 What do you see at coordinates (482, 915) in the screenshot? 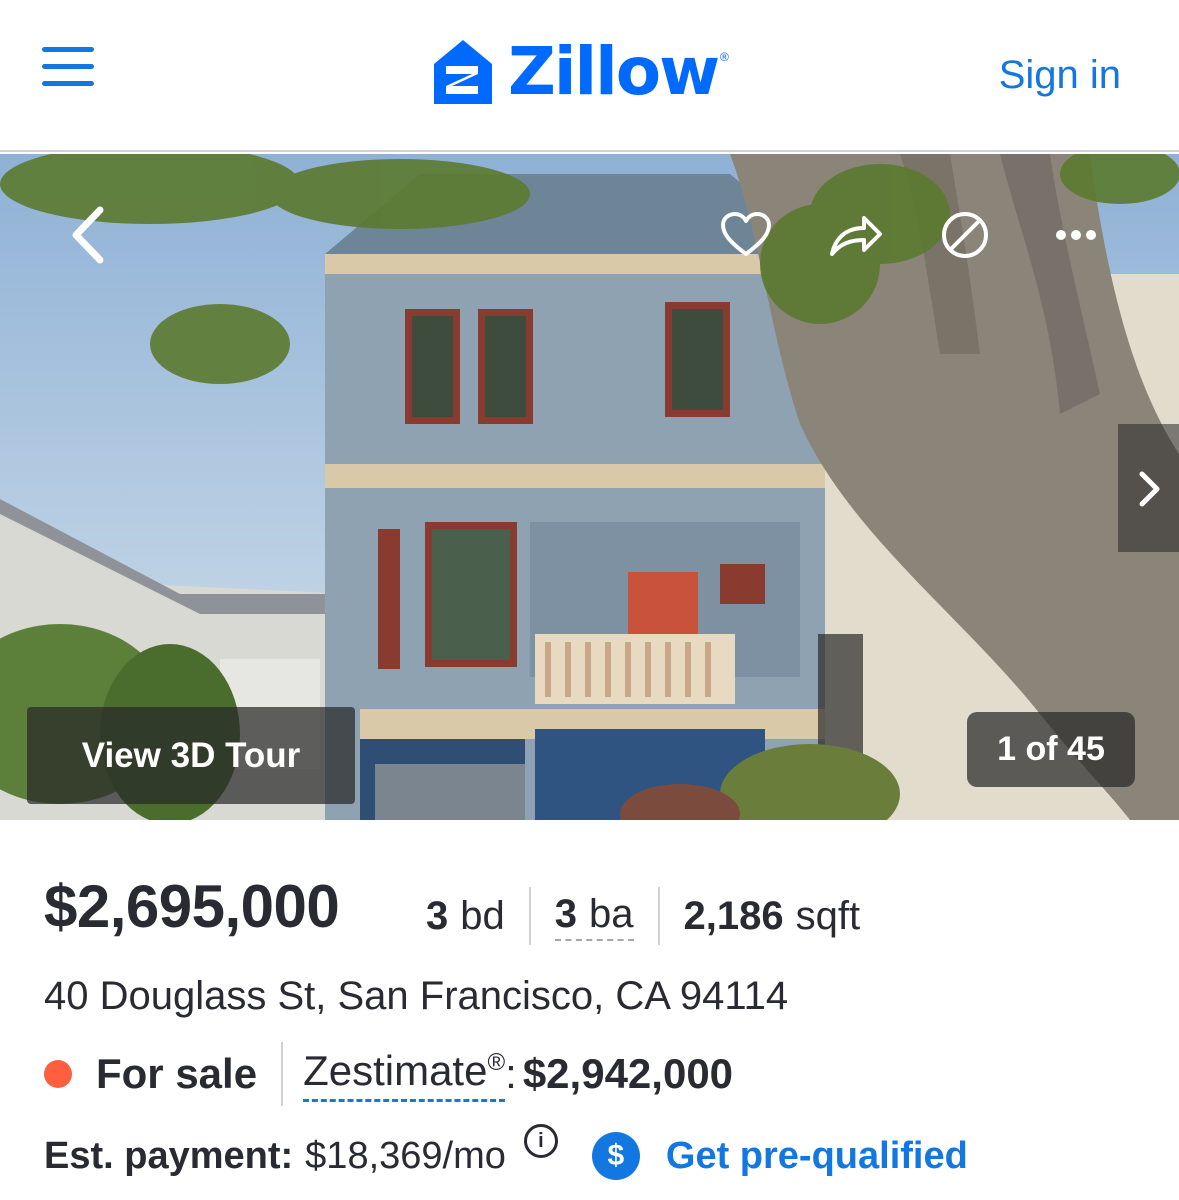
I see `beds-unit: bd` at bounding box center [482, 915].